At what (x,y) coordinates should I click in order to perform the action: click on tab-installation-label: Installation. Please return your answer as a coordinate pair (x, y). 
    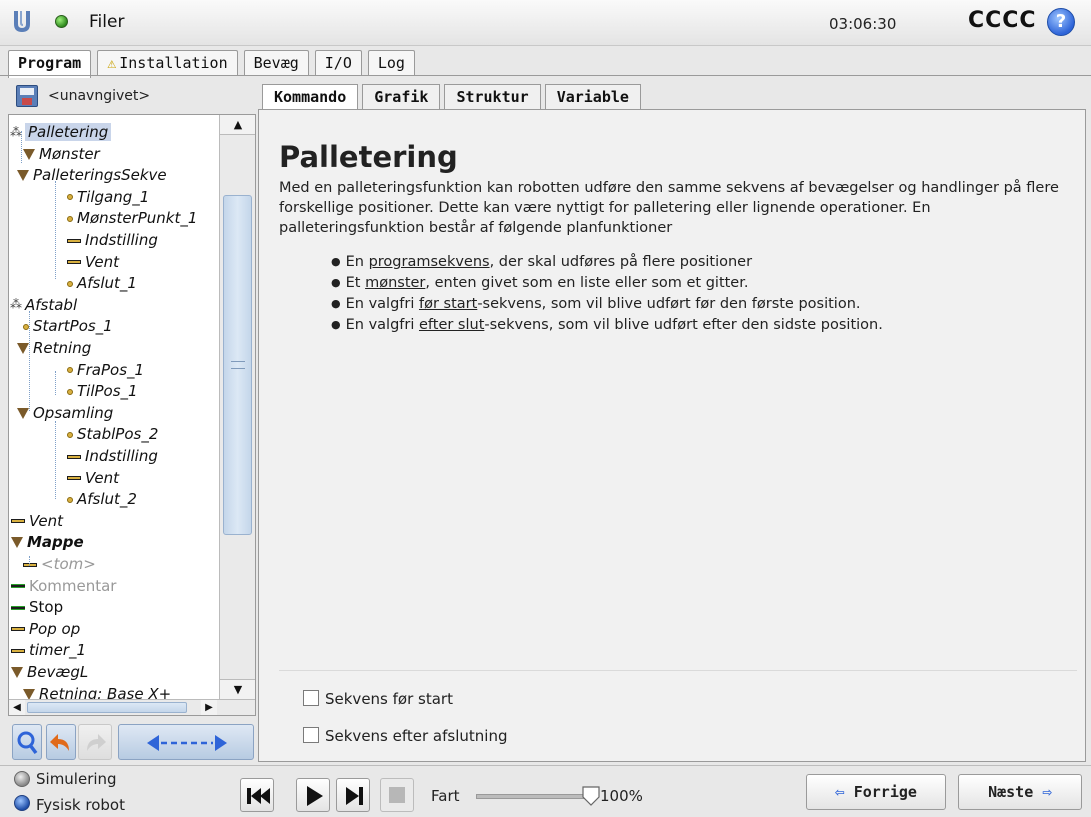
    Looking at the image, I should click on (173, 63).